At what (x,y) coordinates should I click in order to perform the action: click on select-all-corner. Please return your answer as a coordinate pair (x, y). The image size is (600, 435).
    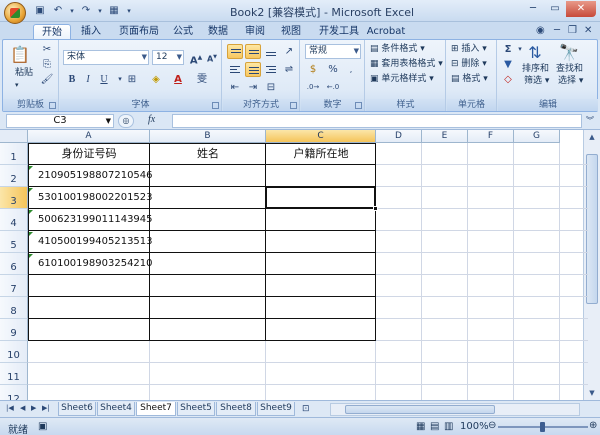
    Looking at the image, I should click on (14, 136).